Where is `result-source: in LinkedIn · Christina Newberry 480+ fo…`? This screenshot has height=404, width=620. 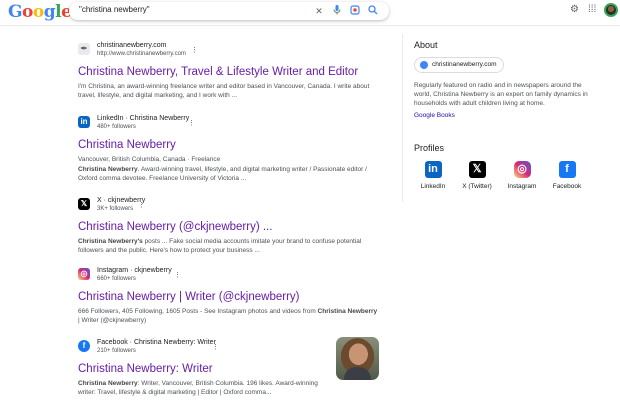 result-source: in LinkedIn · Christina Newberry 480+ fo… is located at coordinates (228, 123).